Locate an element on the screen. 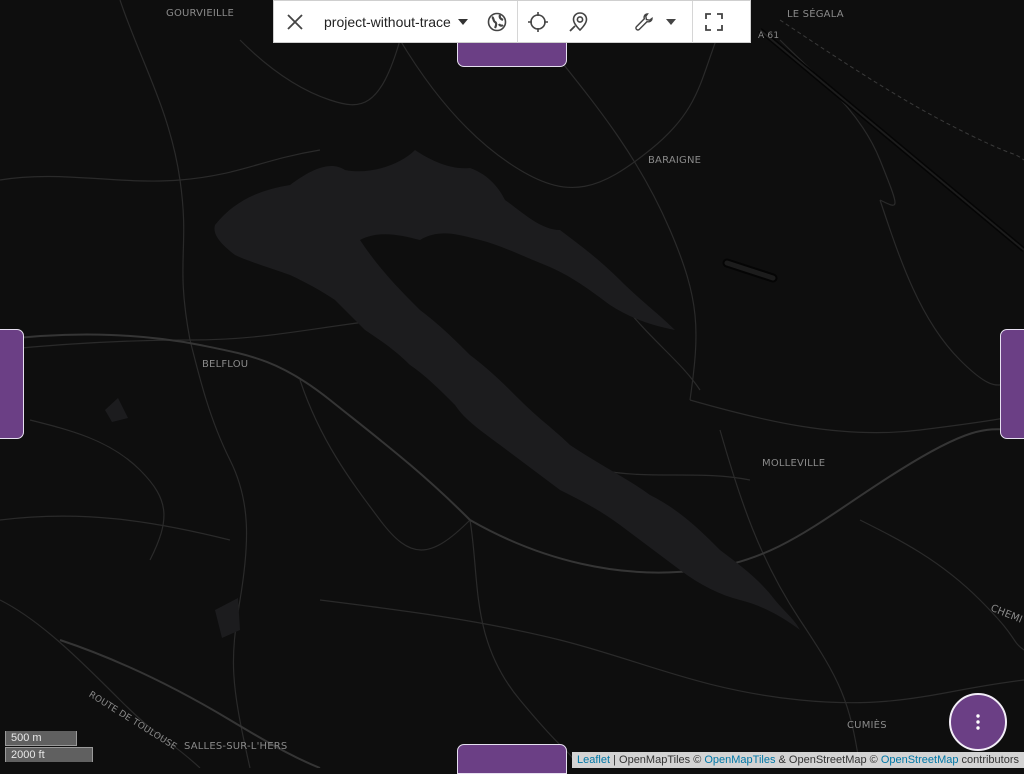 The image size is (1024, 774). more-options-button is located at coordinates (978, 722).